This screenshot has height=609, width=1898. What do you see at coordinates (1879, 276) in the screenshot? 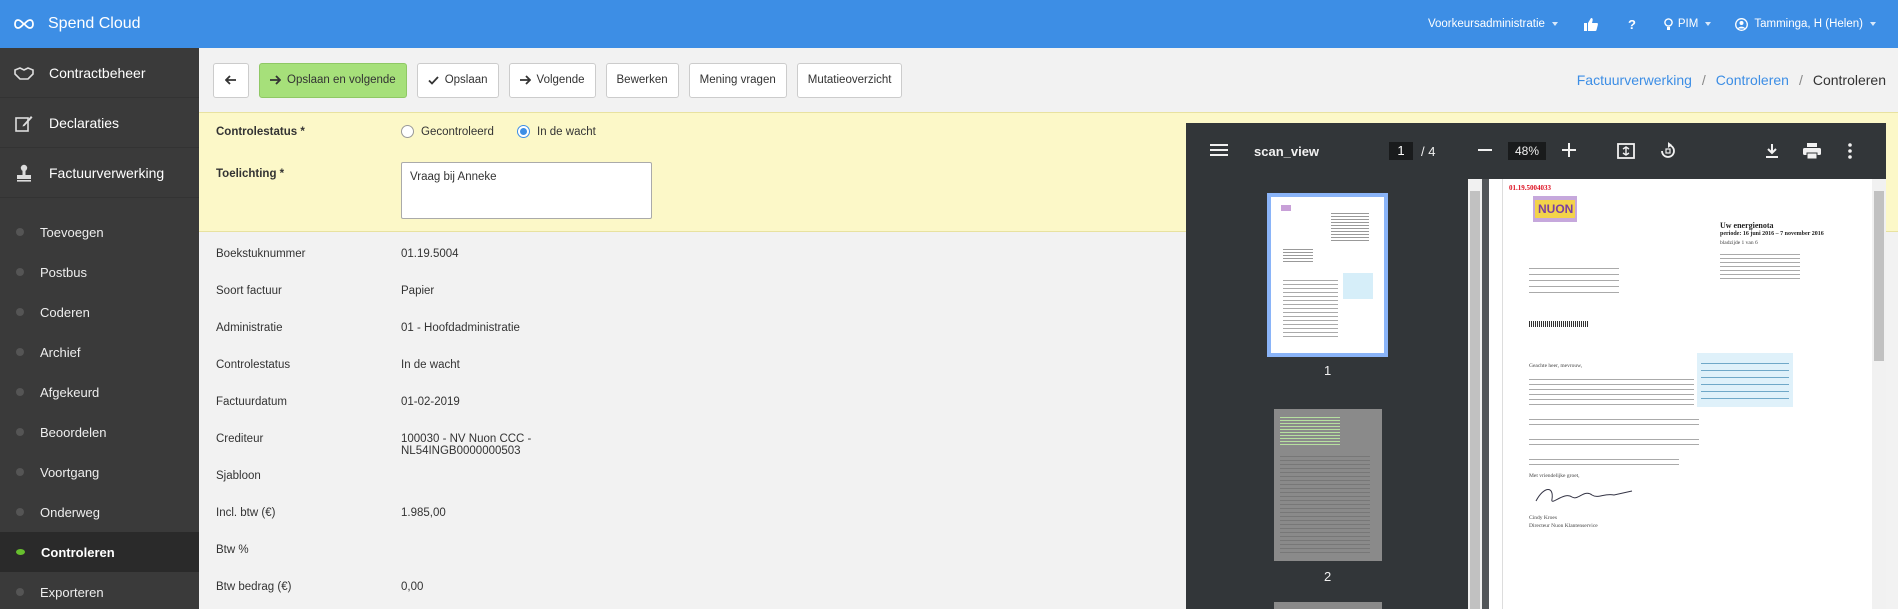
I see `scrollbar-thumb` at bounding box center [1879, 276].